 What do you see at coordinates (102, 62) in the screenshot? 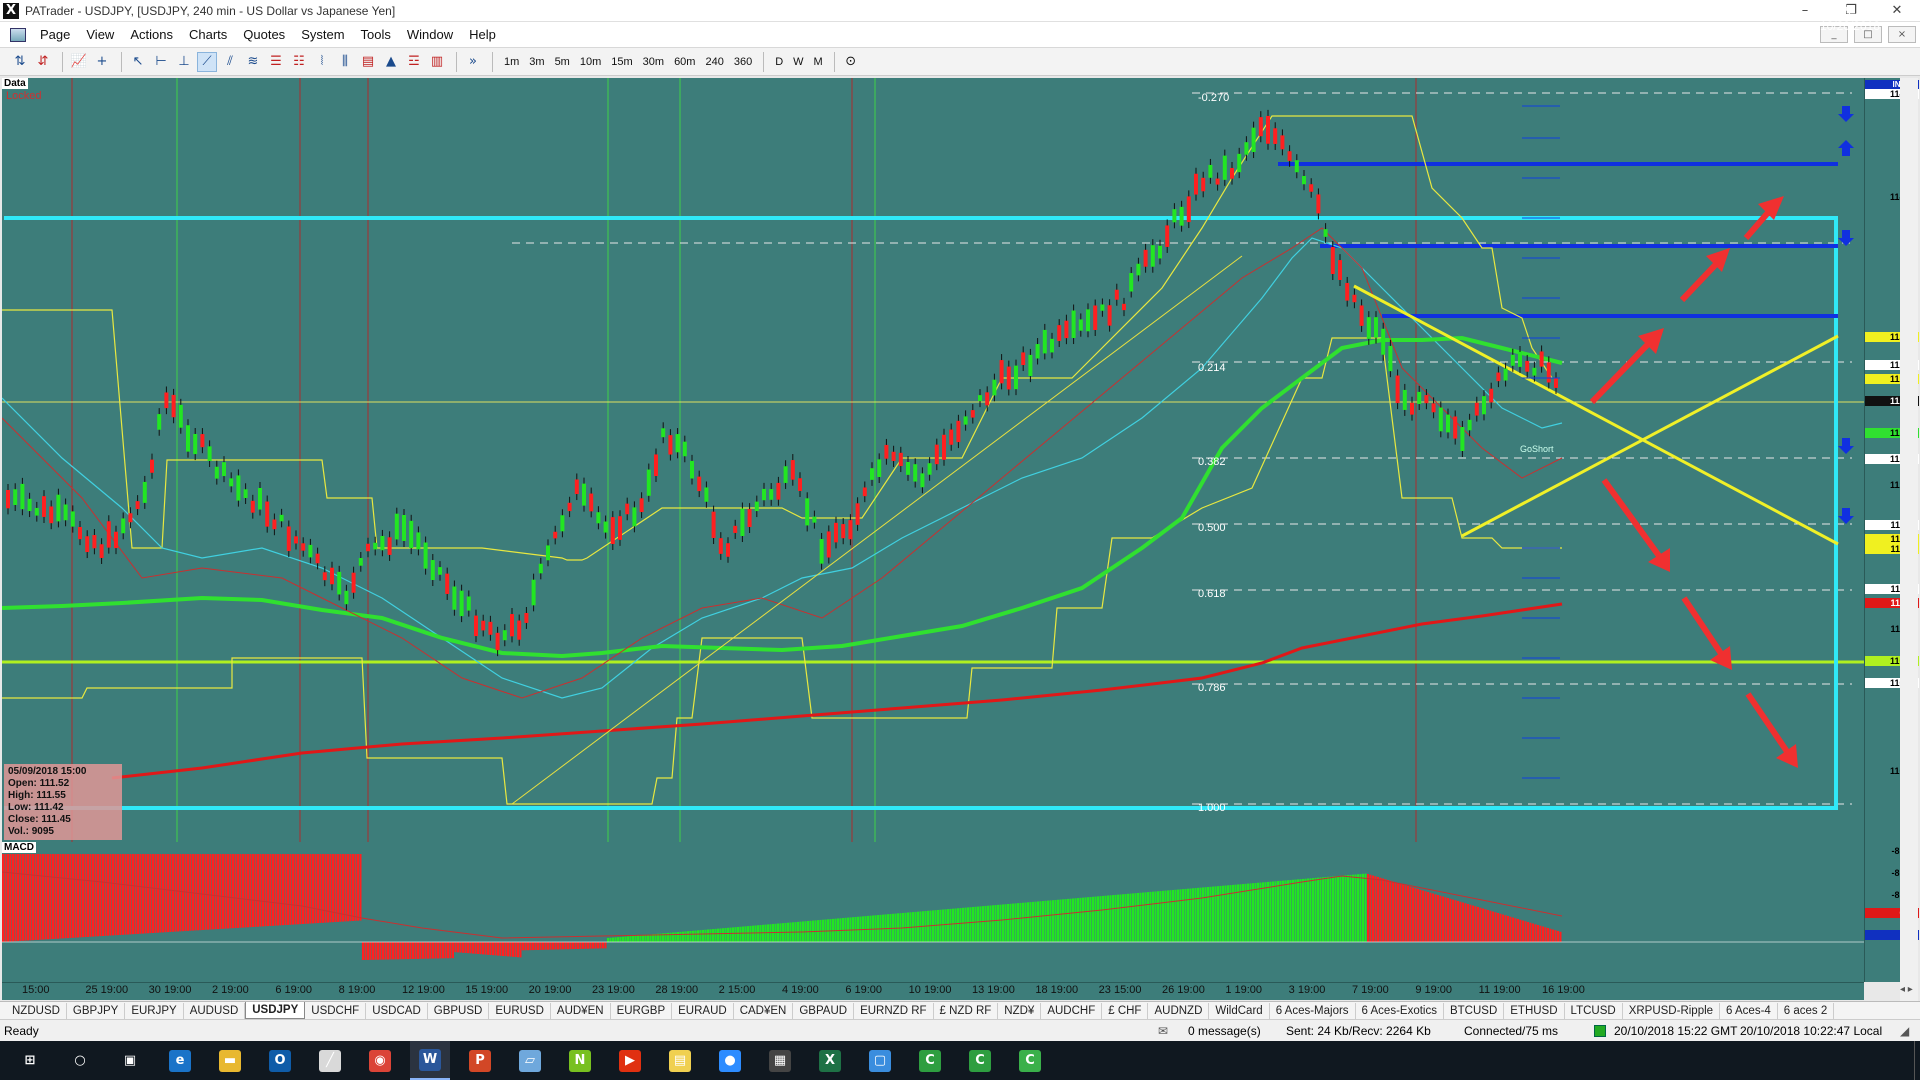
I see `crosshair-icon: +` at bounding box center [102, 62].